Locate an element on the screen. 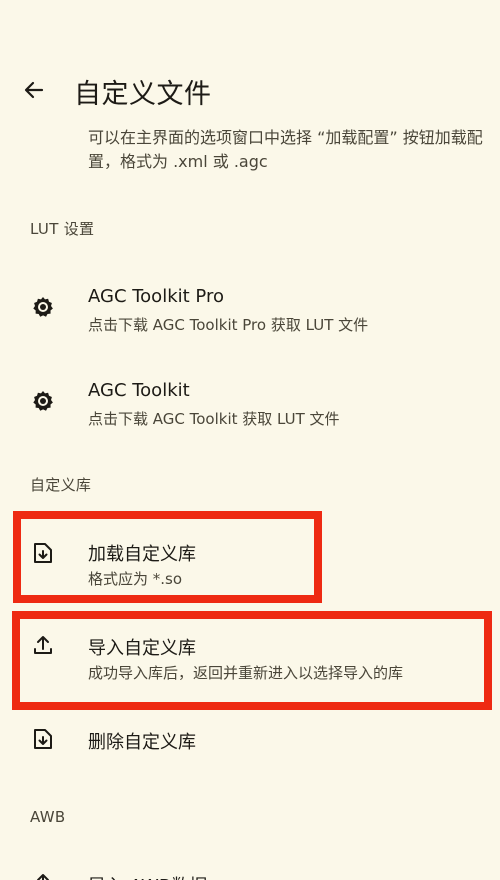  section-header-awb: AWB is located at coordinates (48, 817).